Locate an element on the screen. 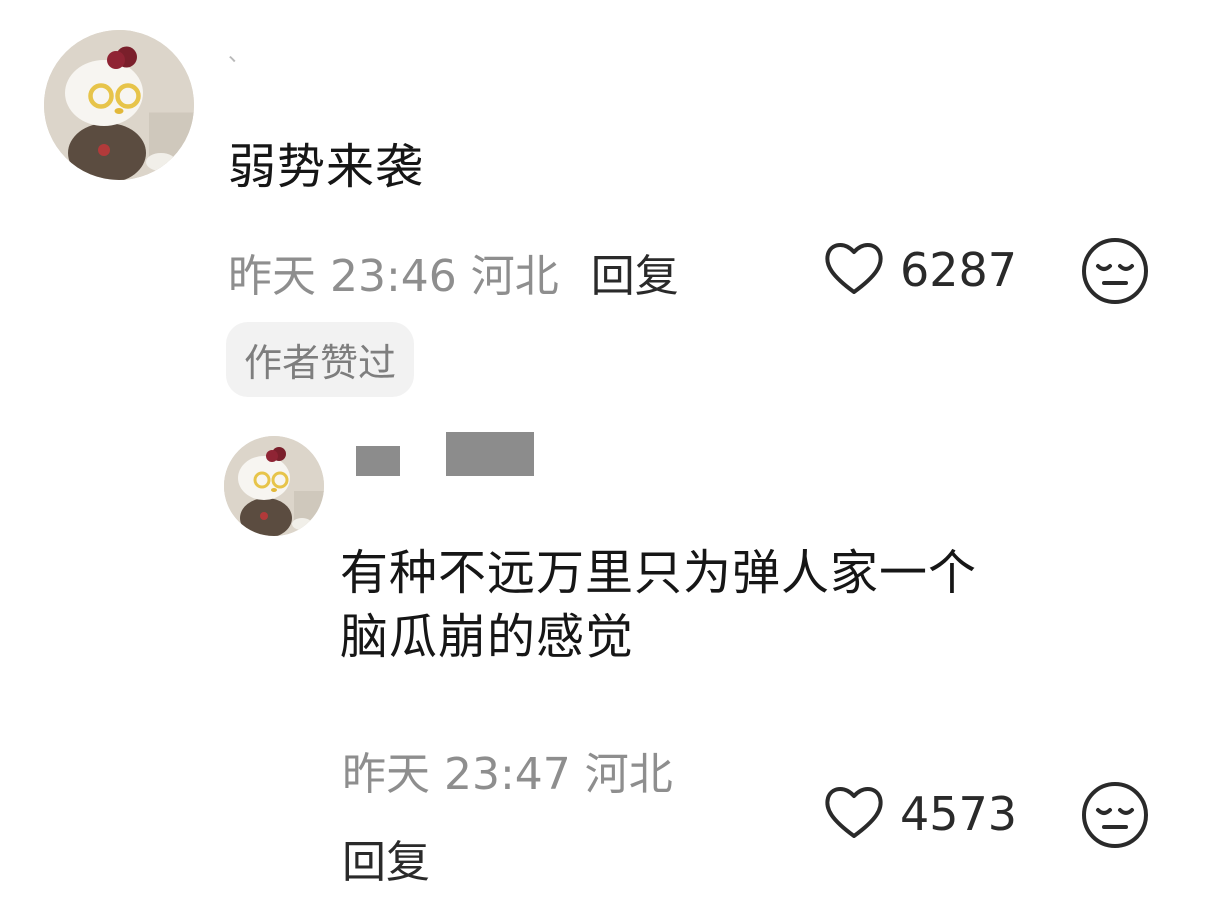  username: 、 is located at coordinates (239, 52).